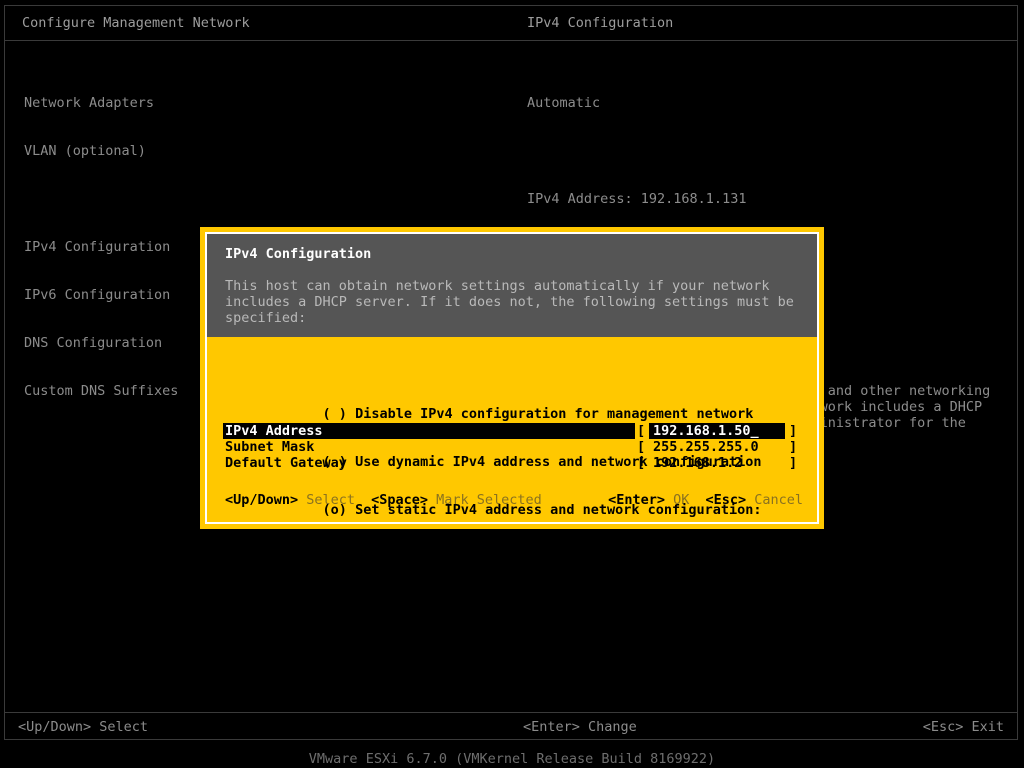  What do you see at coordinates (351, 414) in the screenshot?
I see `radio-label-spacer` at bounding box center [351, 414].